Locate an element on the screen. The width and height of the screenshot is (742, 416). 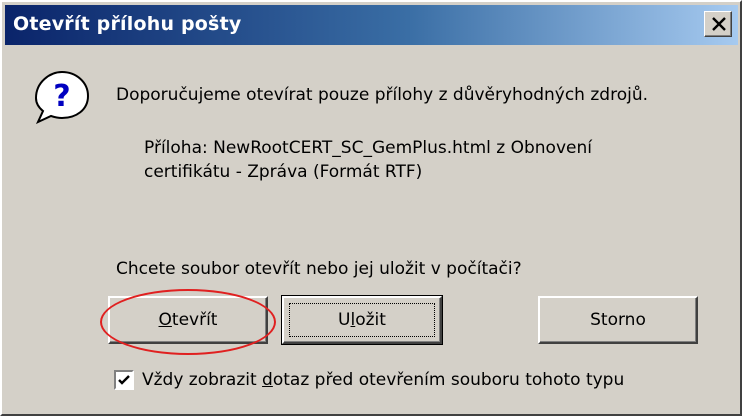
focus-rectangle is located at coordinates (362, 320).